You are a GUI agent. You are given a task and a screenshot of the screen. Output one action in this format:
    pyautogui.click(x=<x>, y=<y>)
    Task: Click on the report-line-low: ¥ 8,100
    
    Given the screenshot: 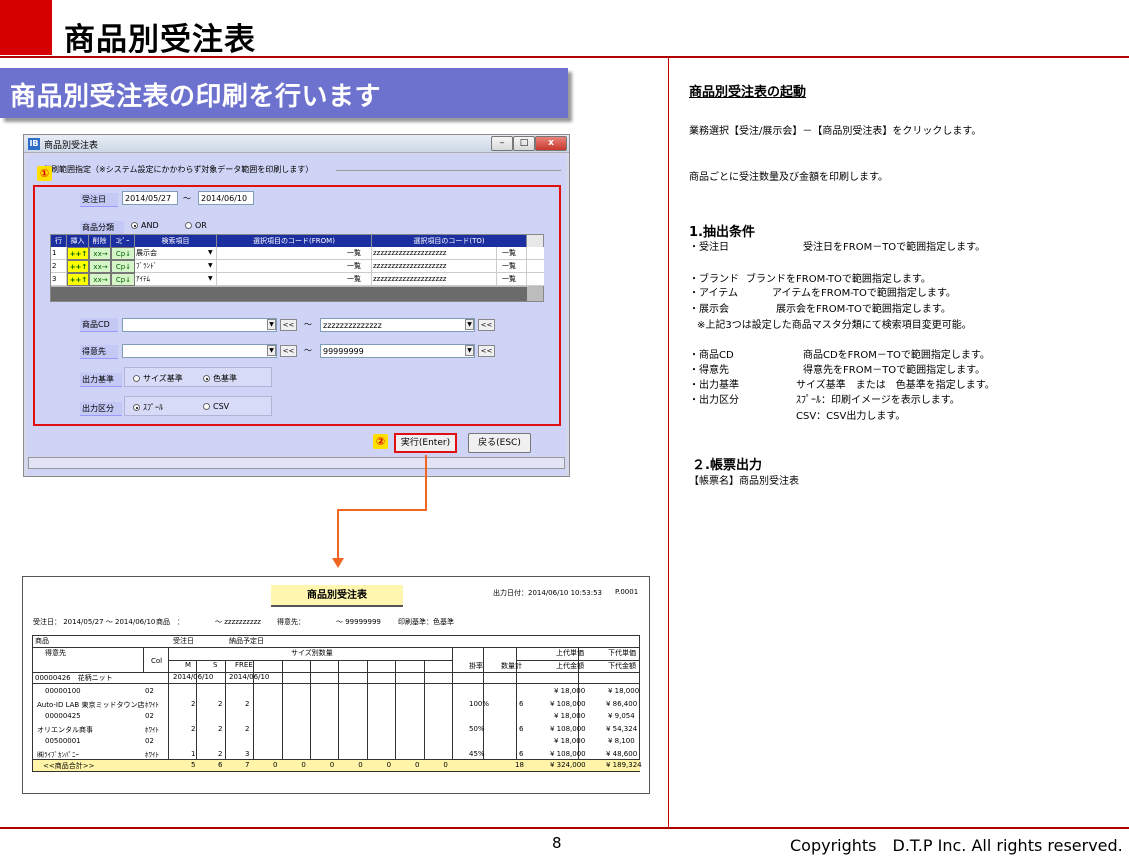 What is the action you would take?
    pyautogui.click(x=621, y=741)
    